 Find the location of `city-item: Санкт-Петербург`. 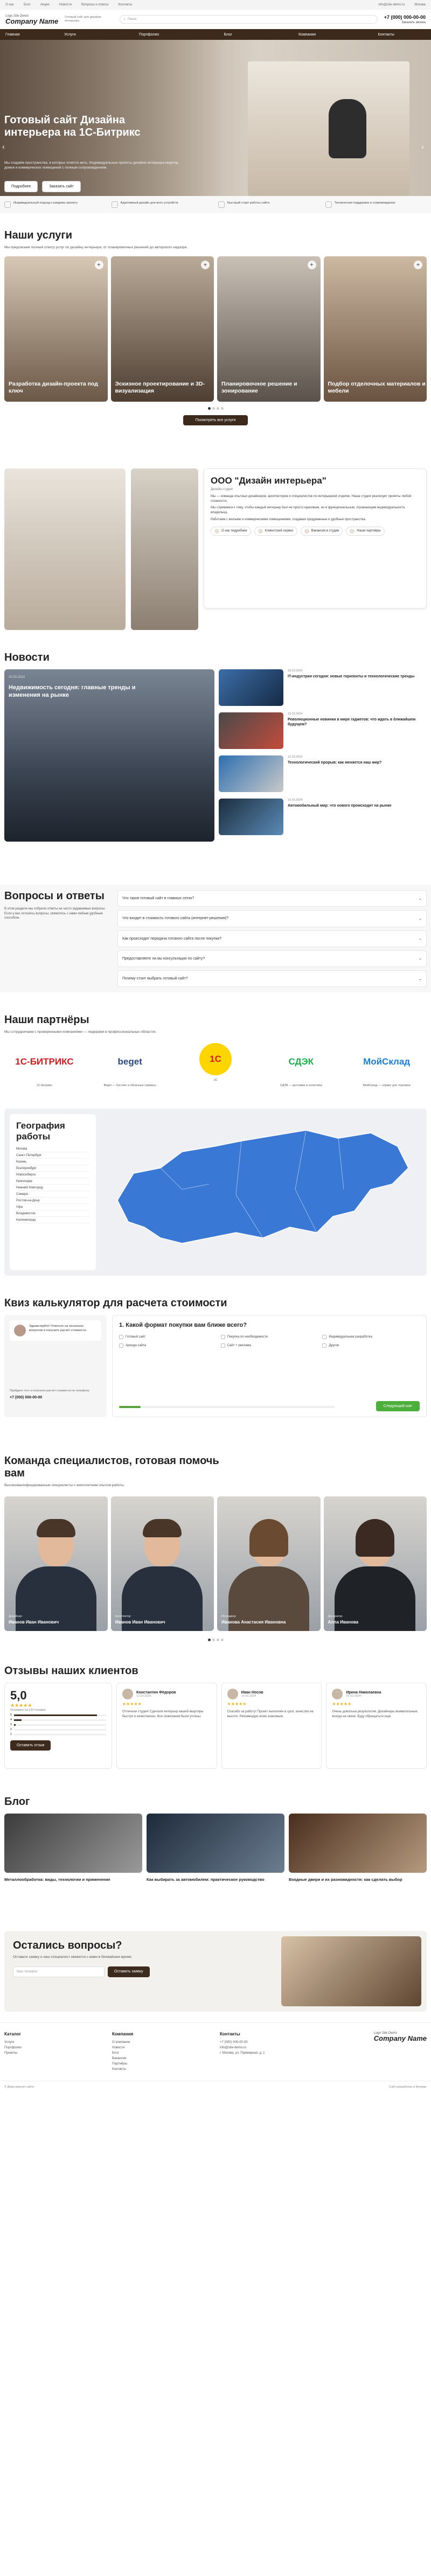

city-item: Санкт-Петербург is located at coordinates (52, 1155).